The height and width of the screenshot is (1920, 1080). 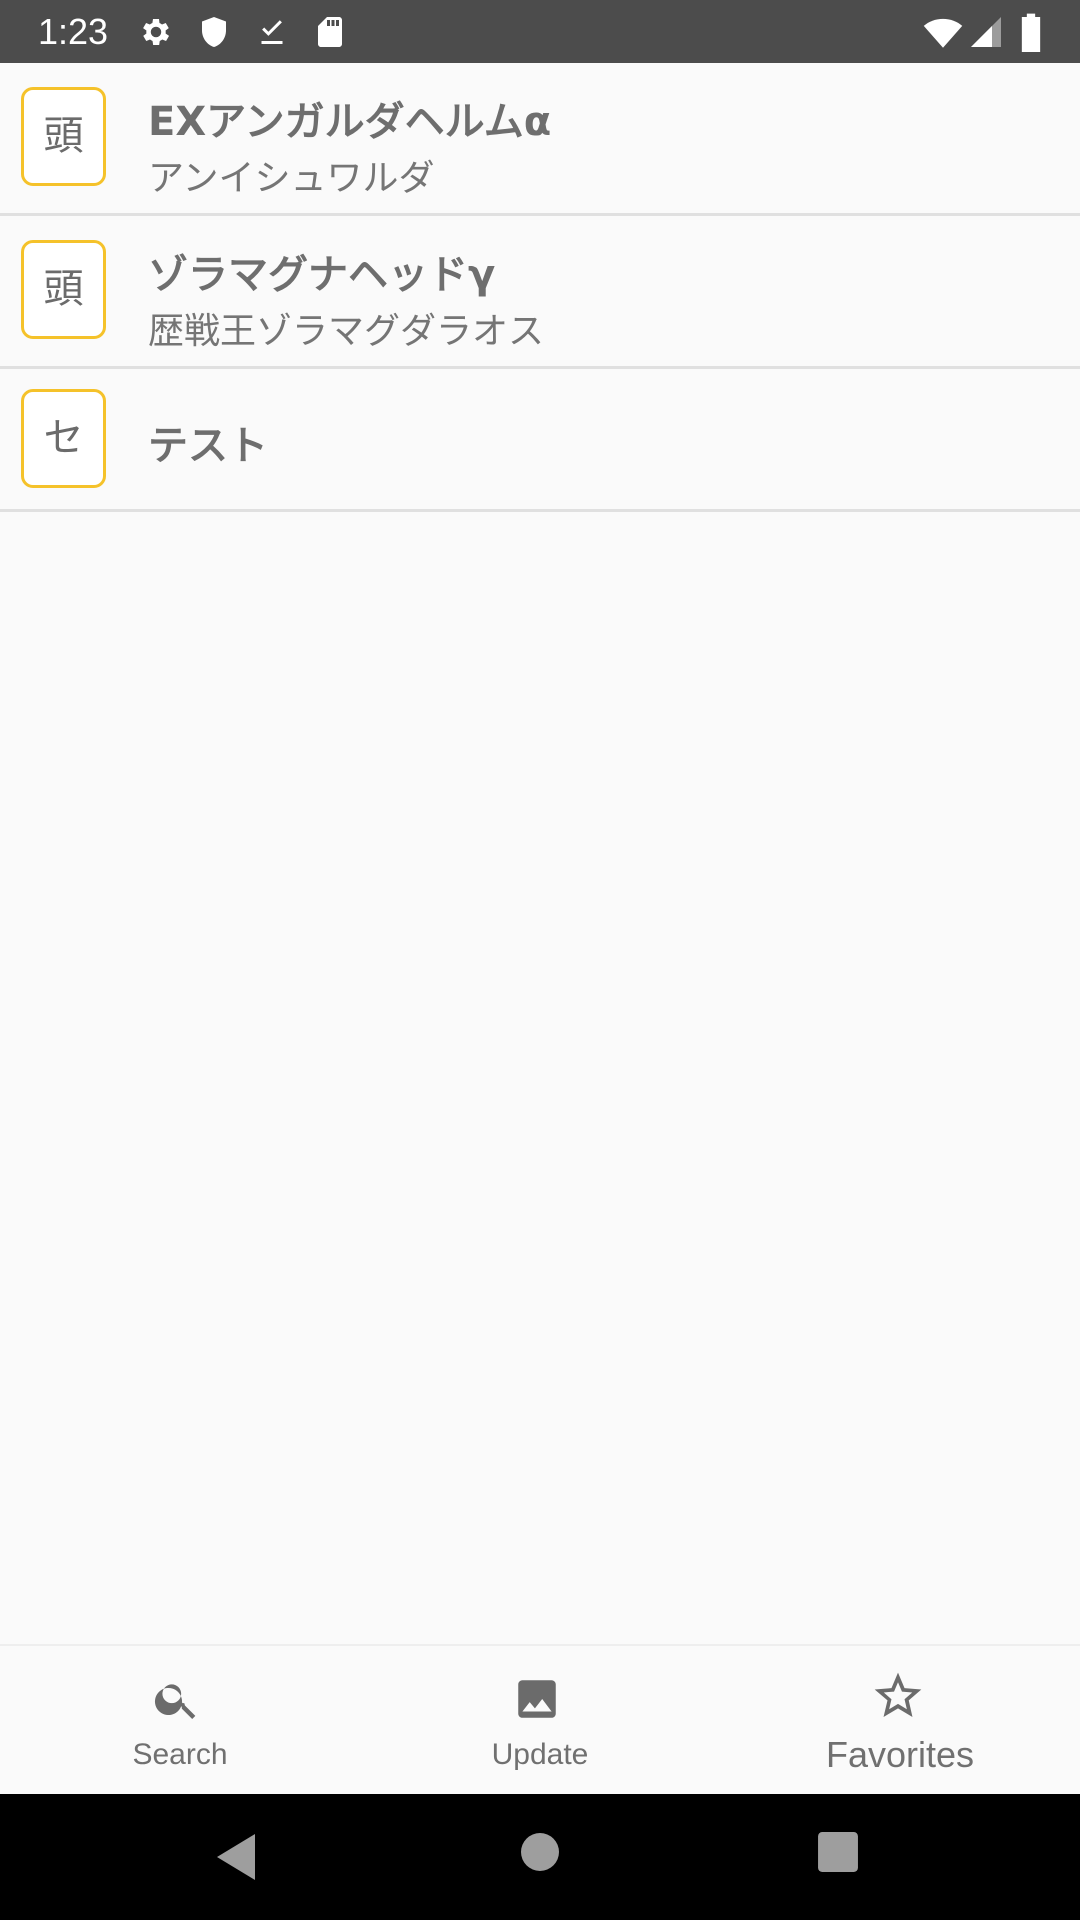 I want to click on category-badge: セ, so click(x=63, y=438).